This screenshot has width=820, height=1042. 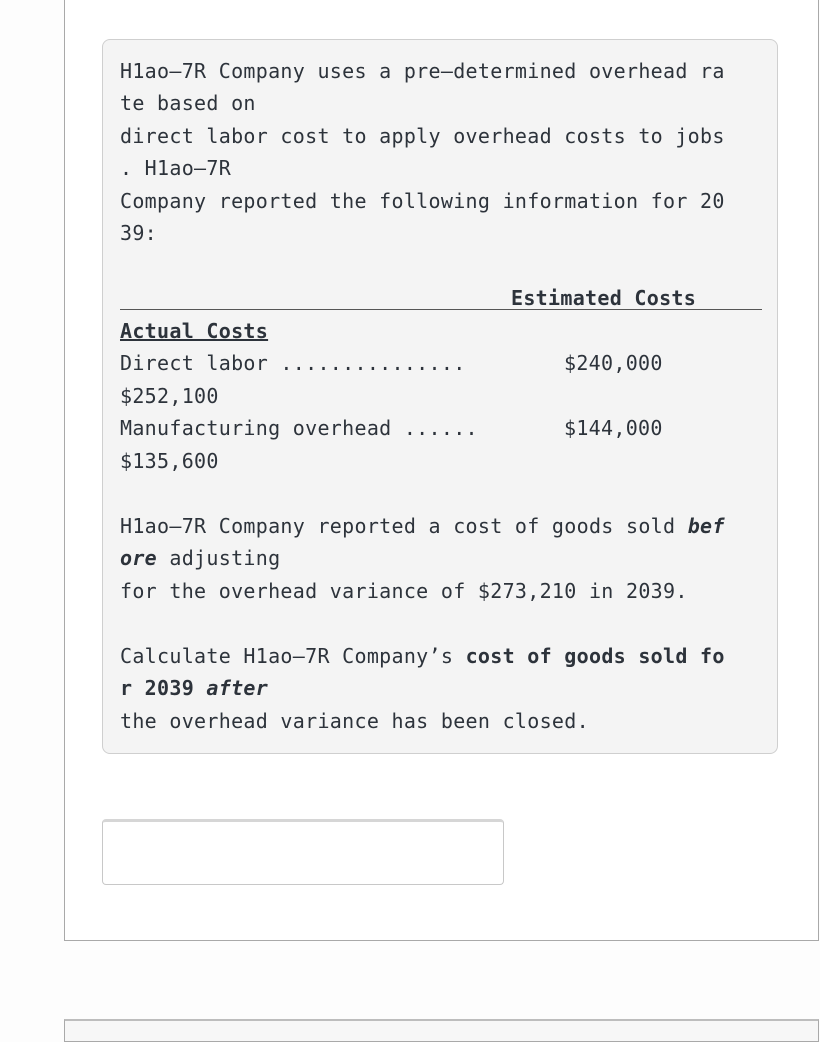 I want to click on cogs-before-emphasis: ore, so click(x=139, y=558).